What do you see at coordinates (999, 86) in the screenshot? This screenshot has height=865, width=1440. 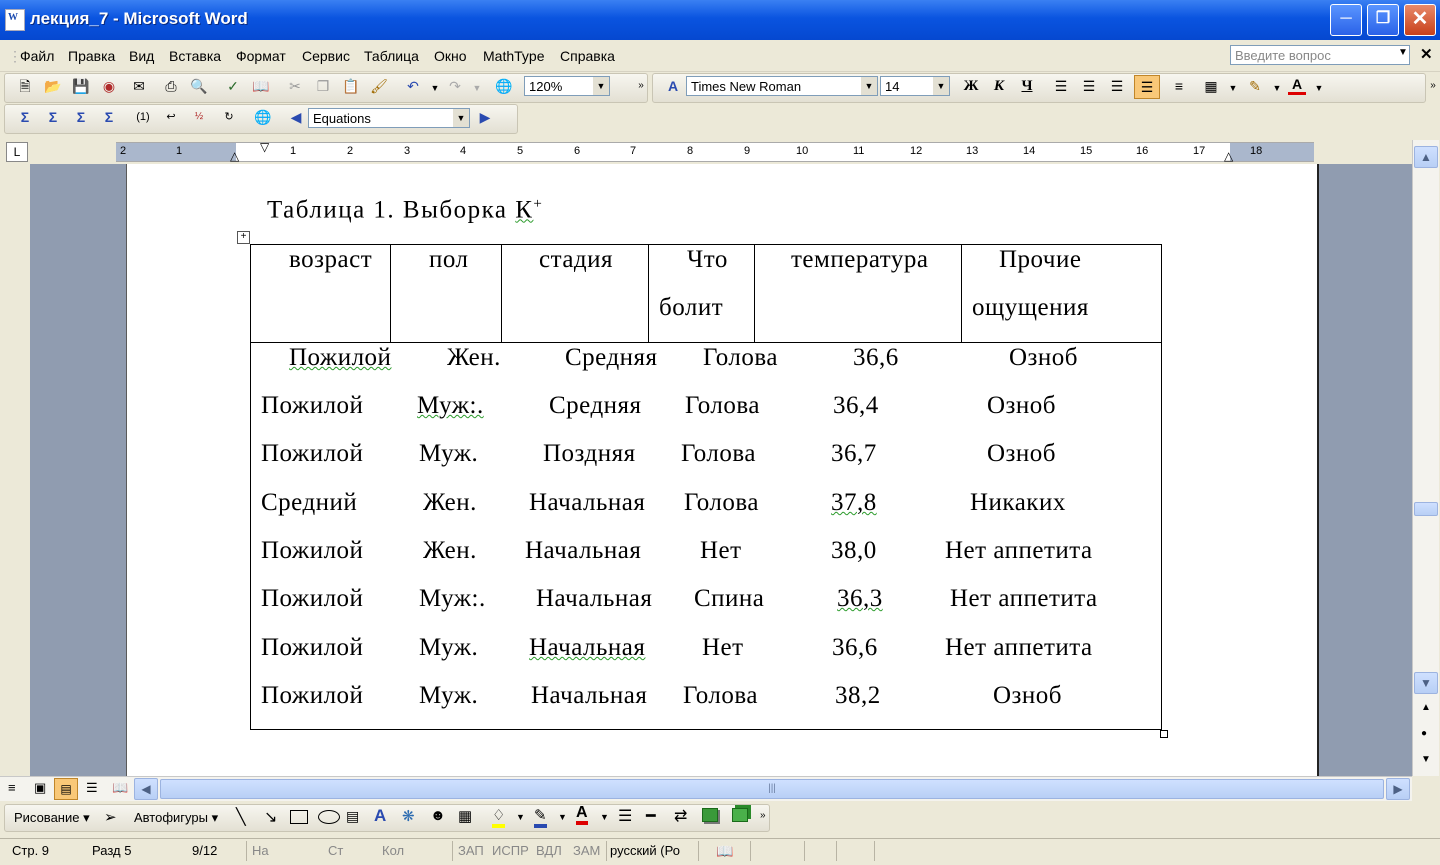 I see `italic-icon: К` at bounding box center [999, 86].